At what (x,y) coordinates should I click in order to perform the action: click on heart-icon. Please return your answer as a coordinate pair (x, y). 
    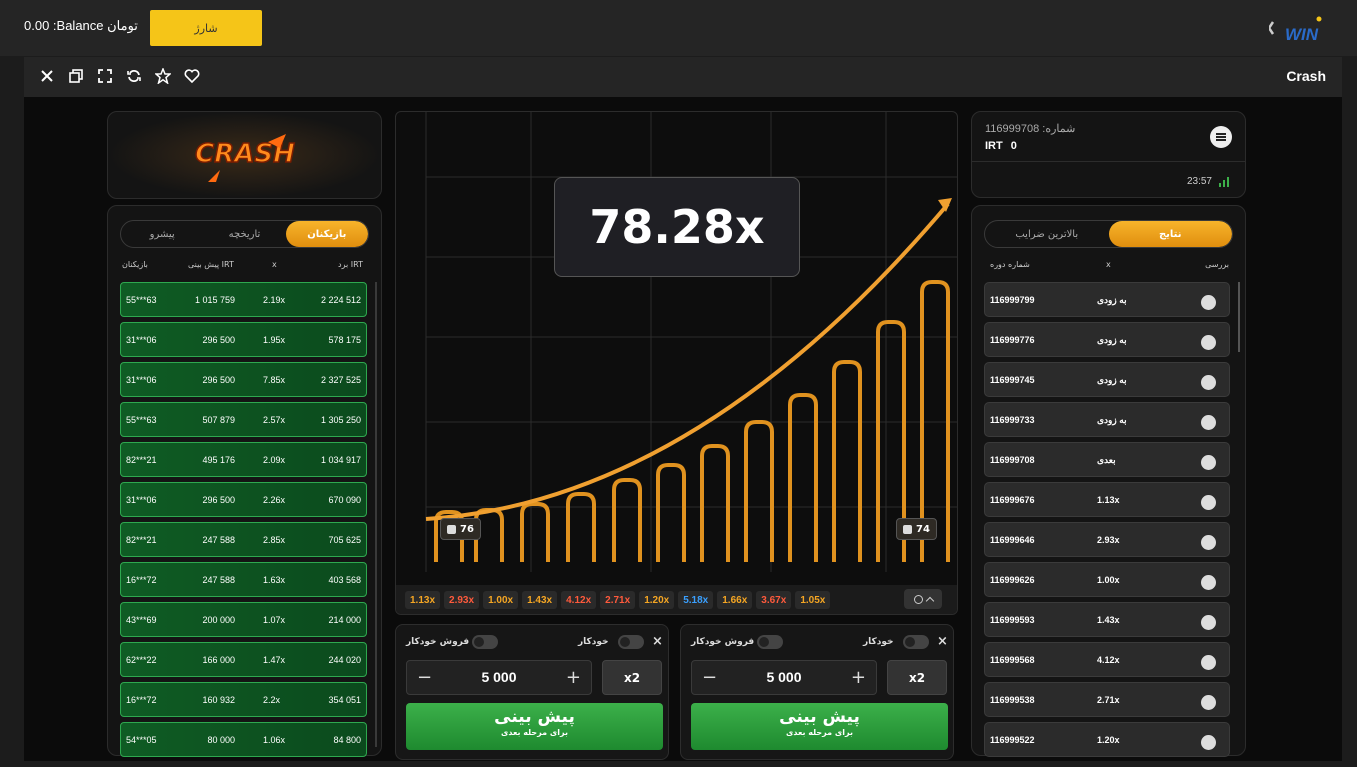
    Looking at the image, I should click on (192, 76).